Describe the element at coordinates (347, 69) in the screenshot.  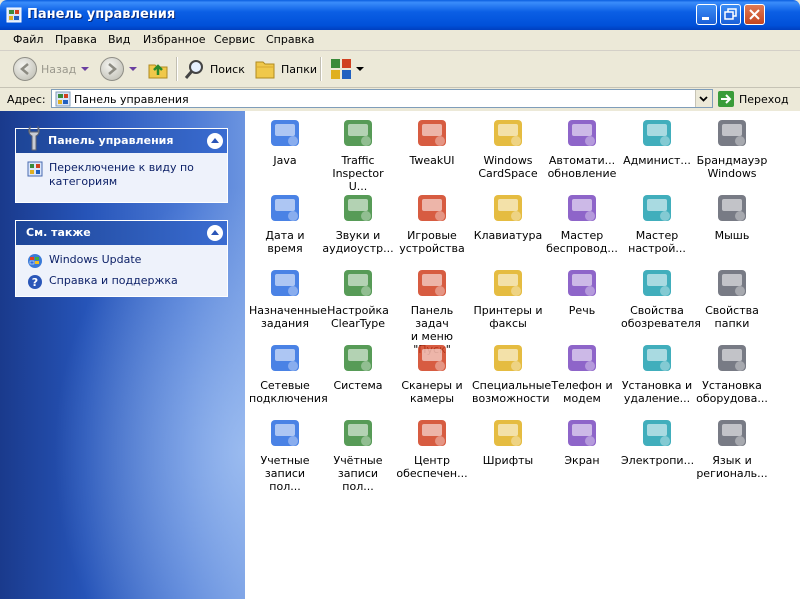
I see `views-button` at that location.